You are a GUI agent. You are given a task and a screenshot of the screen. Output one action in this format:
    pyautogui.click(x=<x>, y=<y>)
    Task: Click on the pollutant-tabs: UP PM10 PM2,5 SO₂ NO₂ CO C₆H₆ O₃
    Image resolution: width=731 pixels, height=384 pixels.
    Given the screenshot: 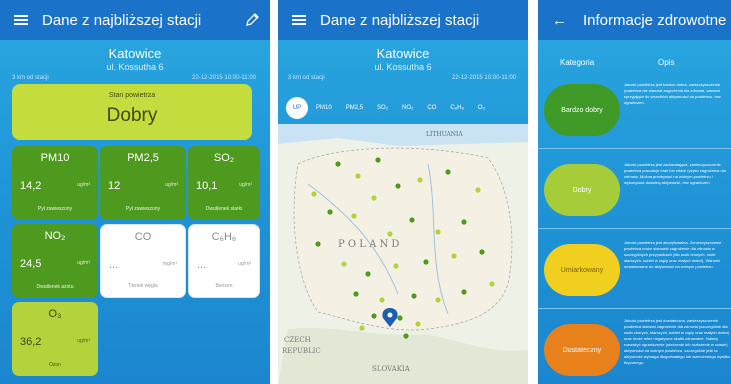 What is the action you would take?
    pyautogui.click(x=403, y=108)
    